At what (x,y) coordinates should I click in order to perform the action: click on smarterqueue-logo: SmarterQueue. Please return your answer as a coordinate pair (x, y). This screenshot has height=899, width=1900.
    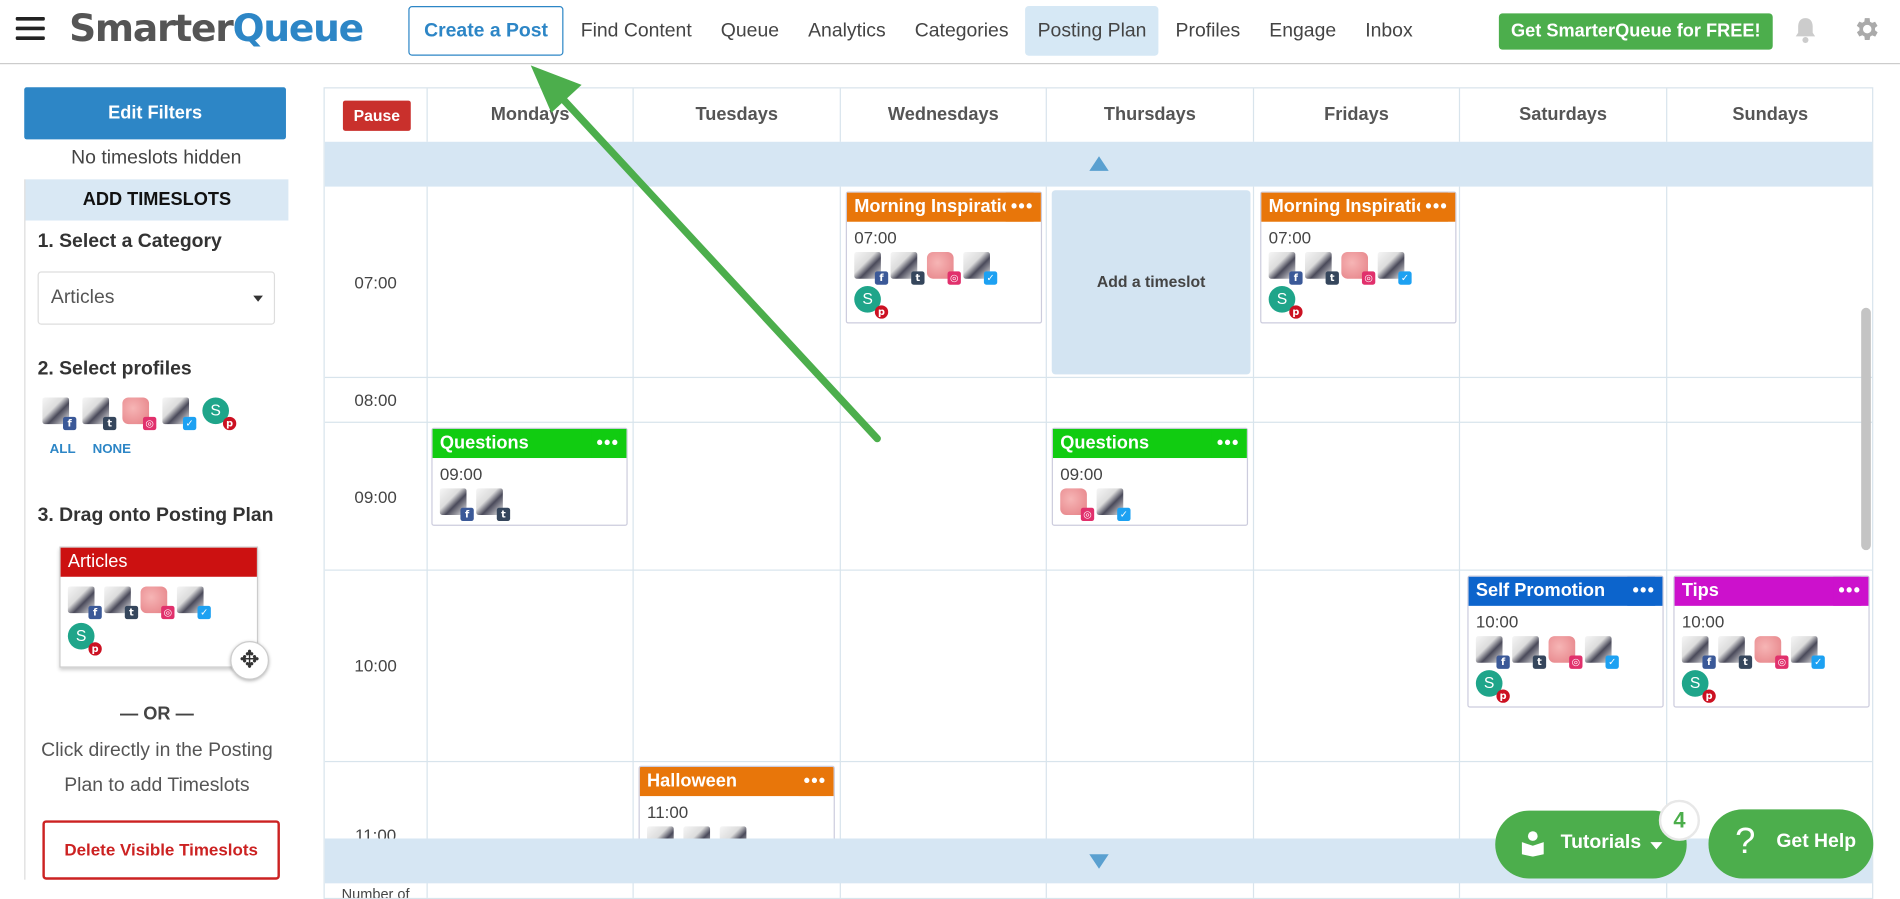
    Looking at the image, I should click on (216, 29).